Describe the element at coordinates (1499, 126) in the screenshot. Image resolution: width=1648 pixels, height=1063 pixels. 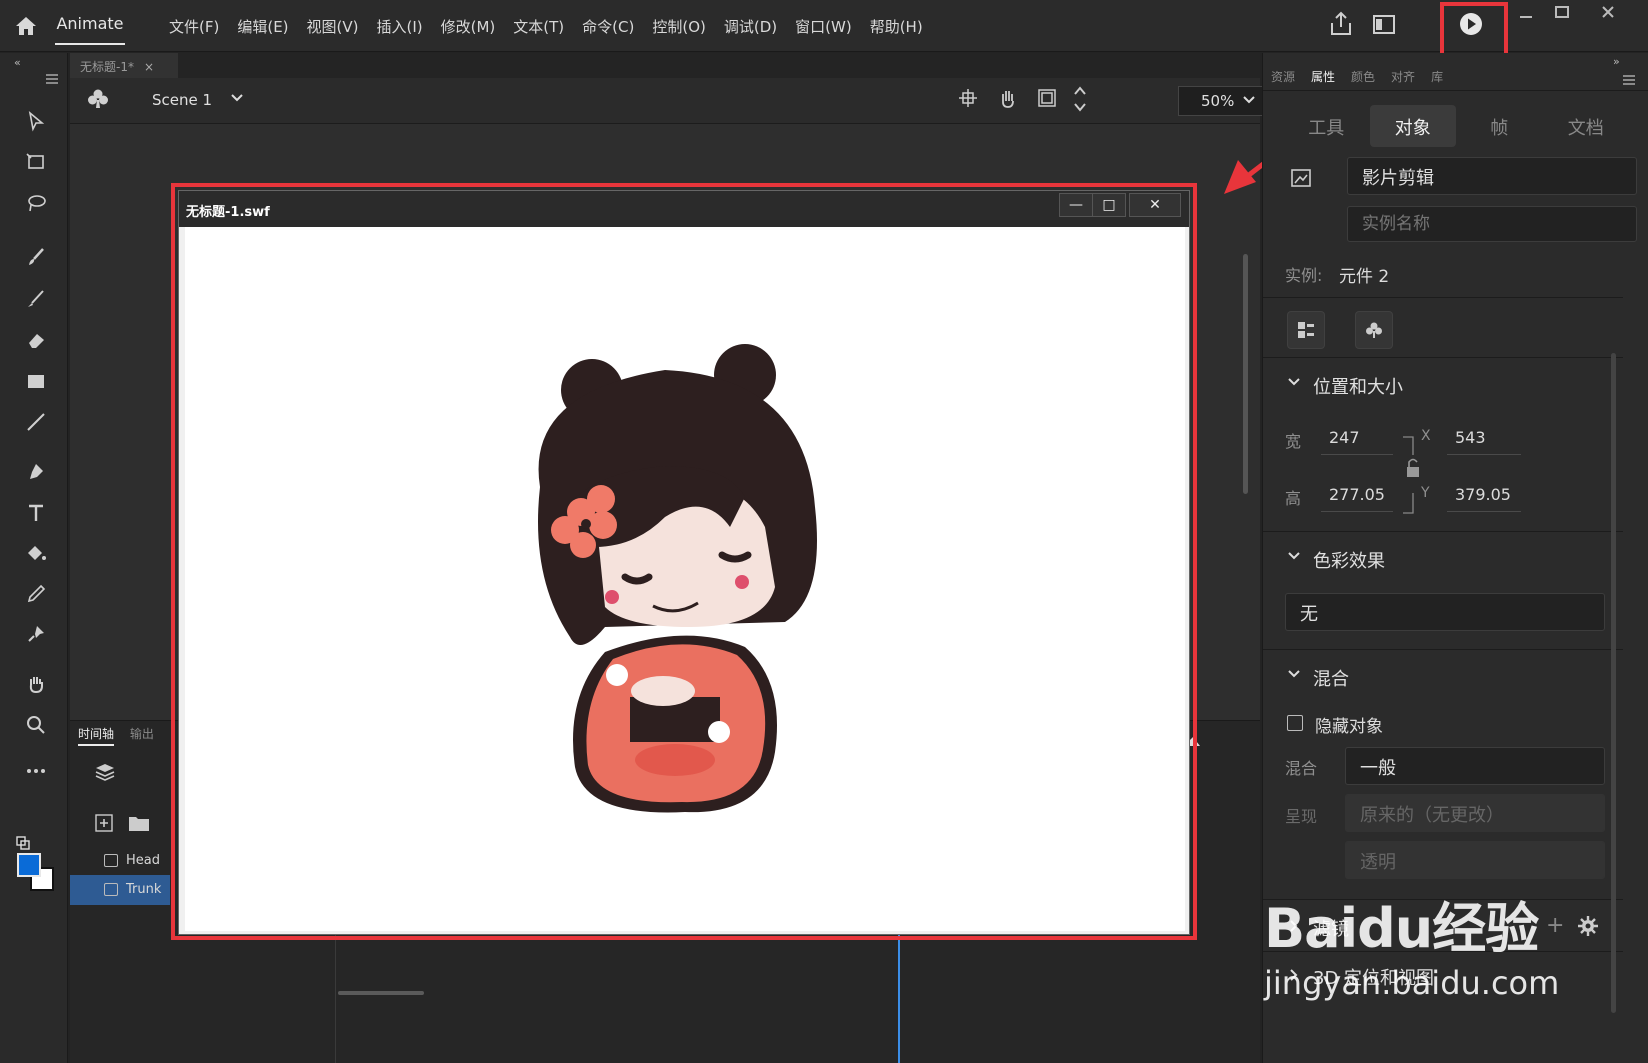
I see `seg-frame: 帧` at that location.